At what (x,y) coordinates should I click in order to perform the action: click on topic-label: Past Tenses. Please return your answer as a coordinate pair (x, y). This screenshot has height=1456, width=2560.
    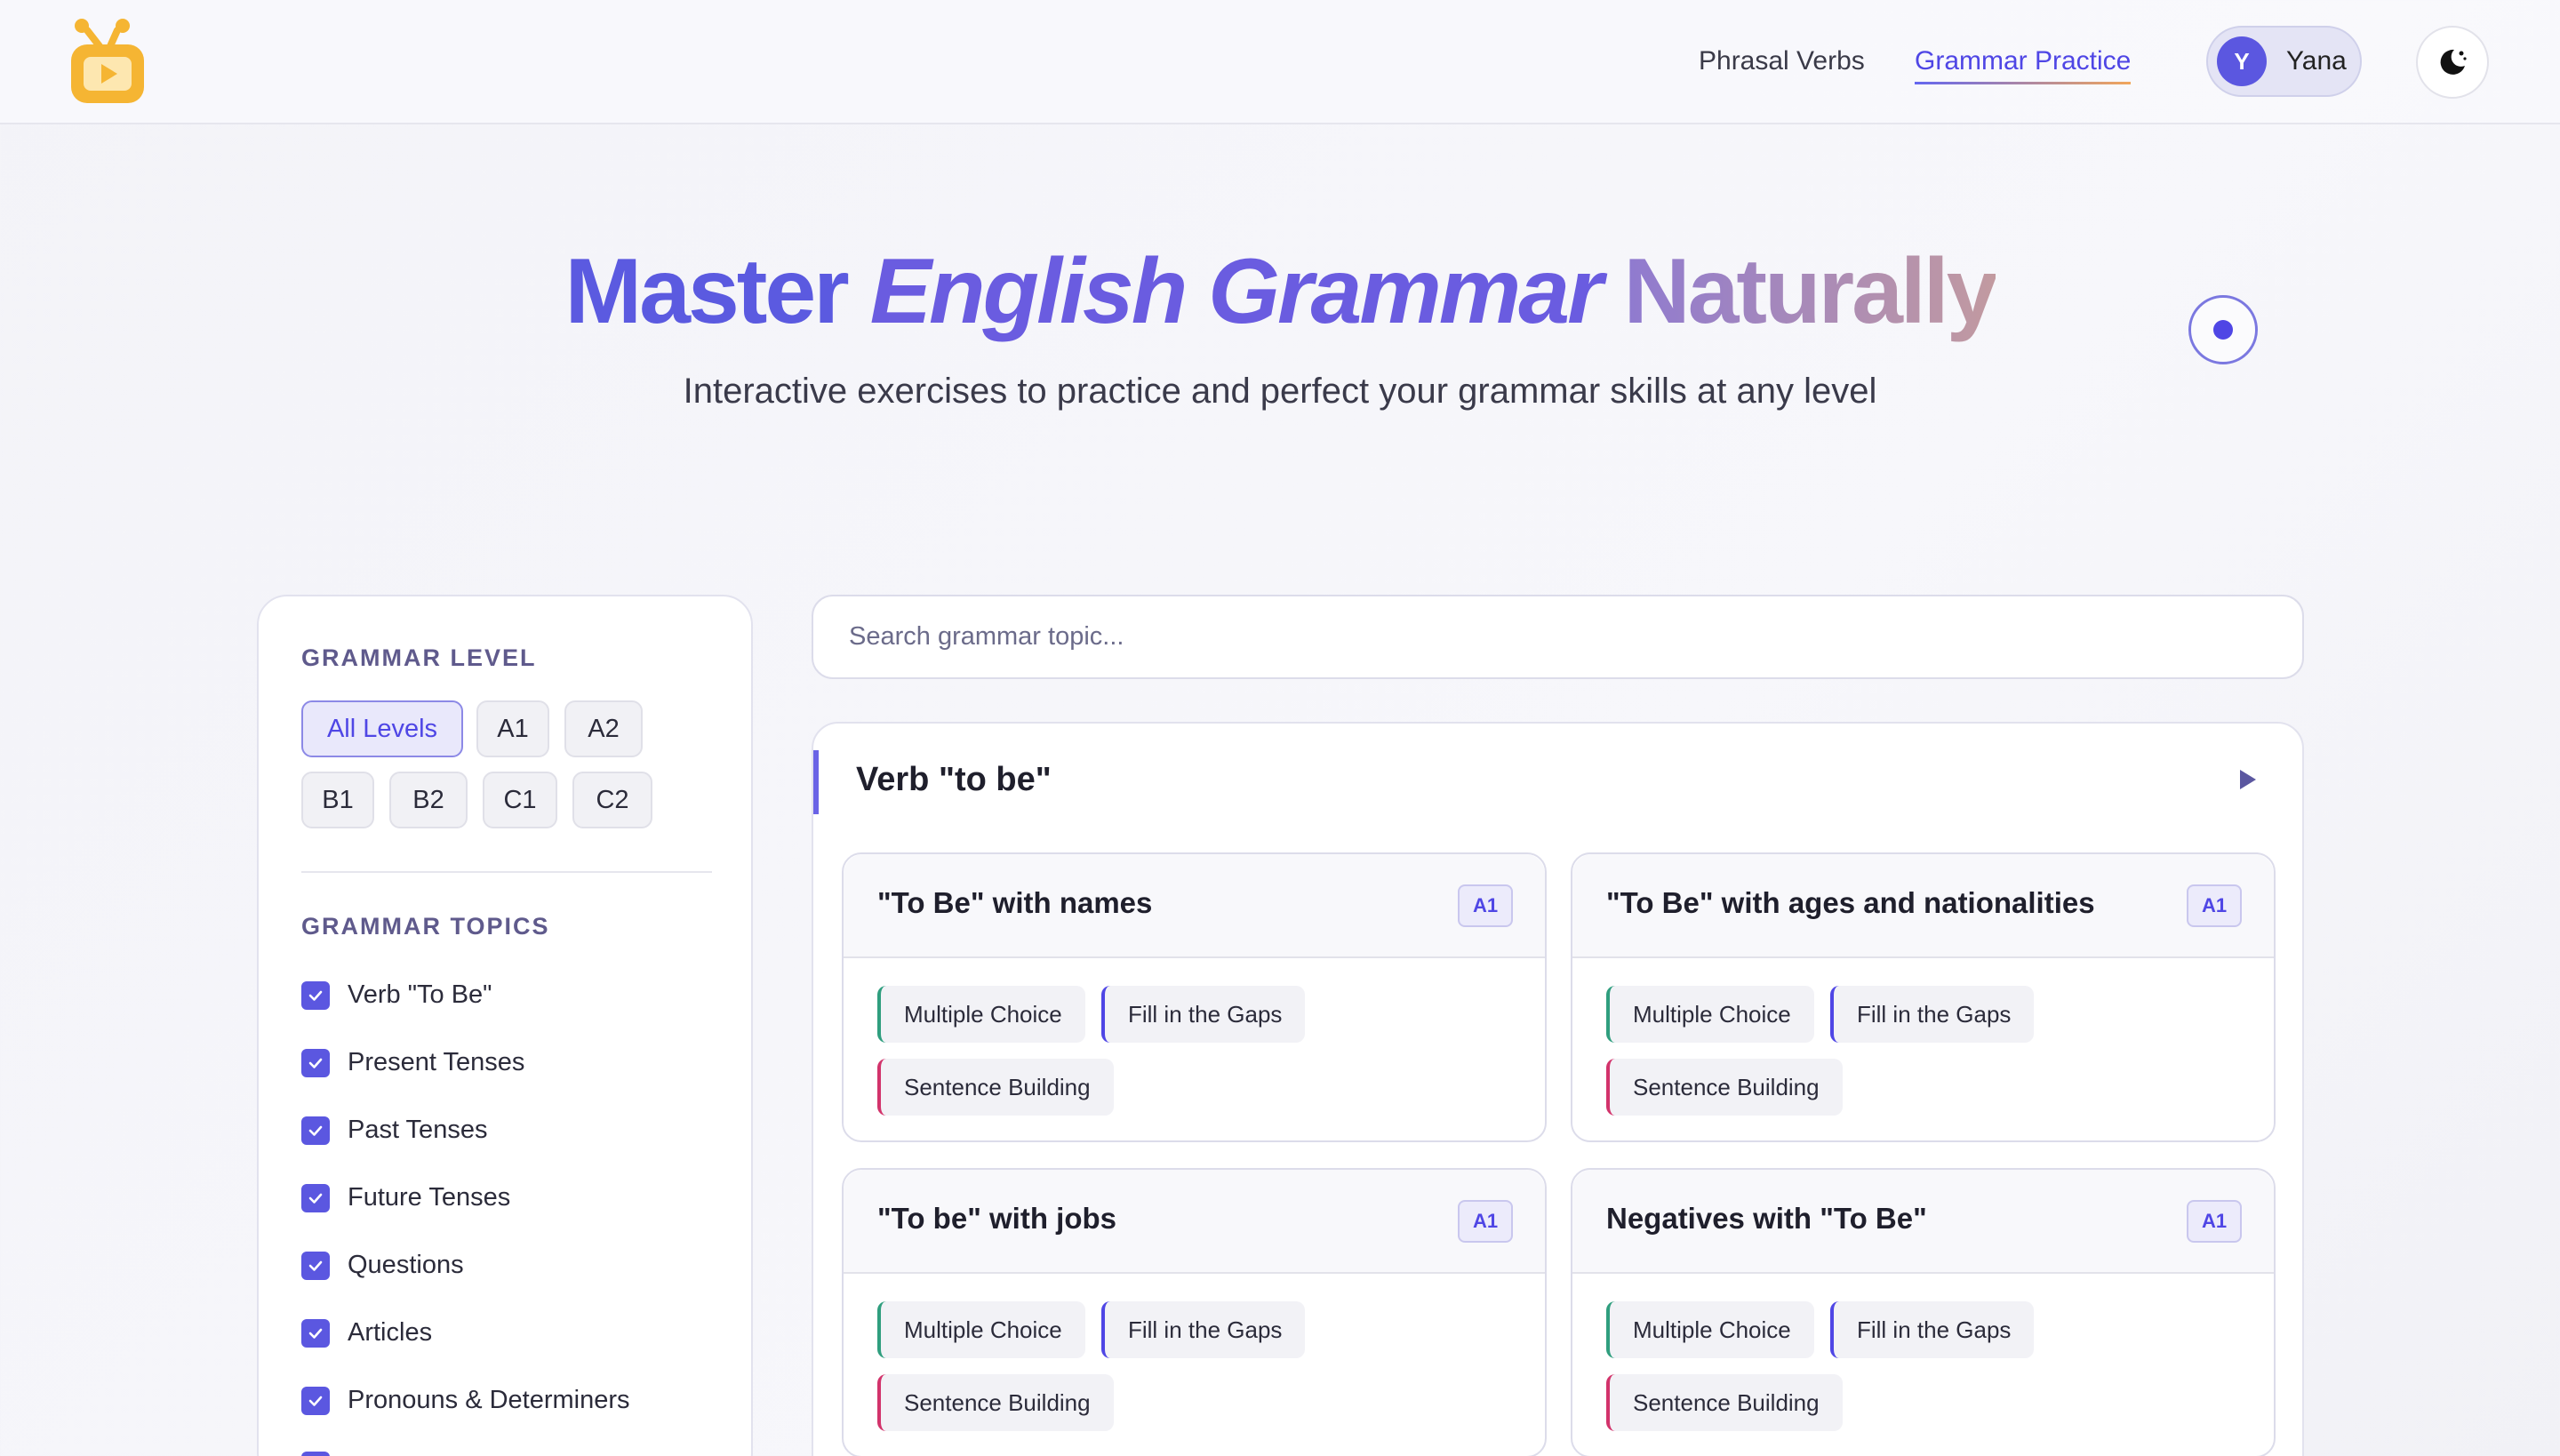
    Looking at the image, I should click on (418, 1130).